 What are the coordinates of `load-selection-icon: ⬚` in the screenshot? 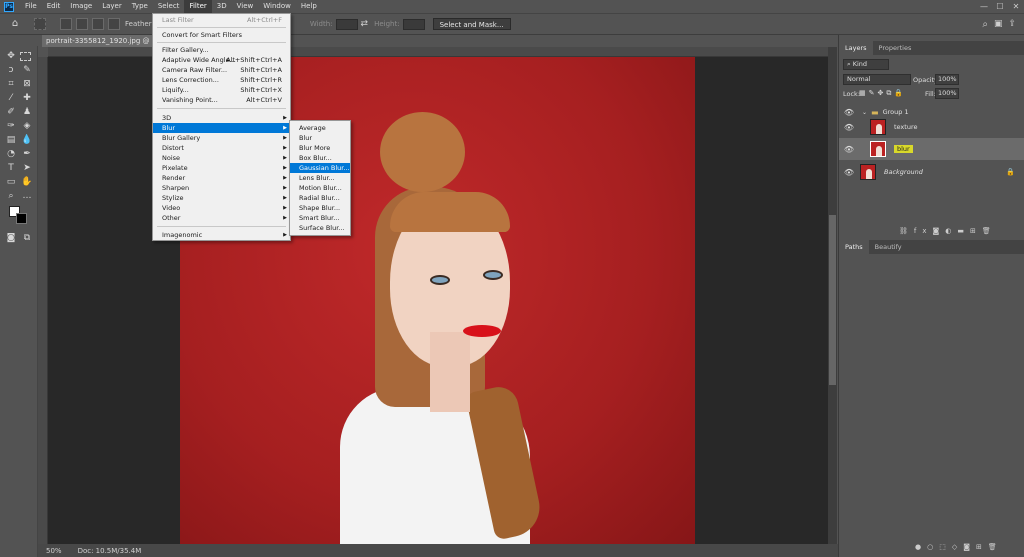 It's located at (945, 547).